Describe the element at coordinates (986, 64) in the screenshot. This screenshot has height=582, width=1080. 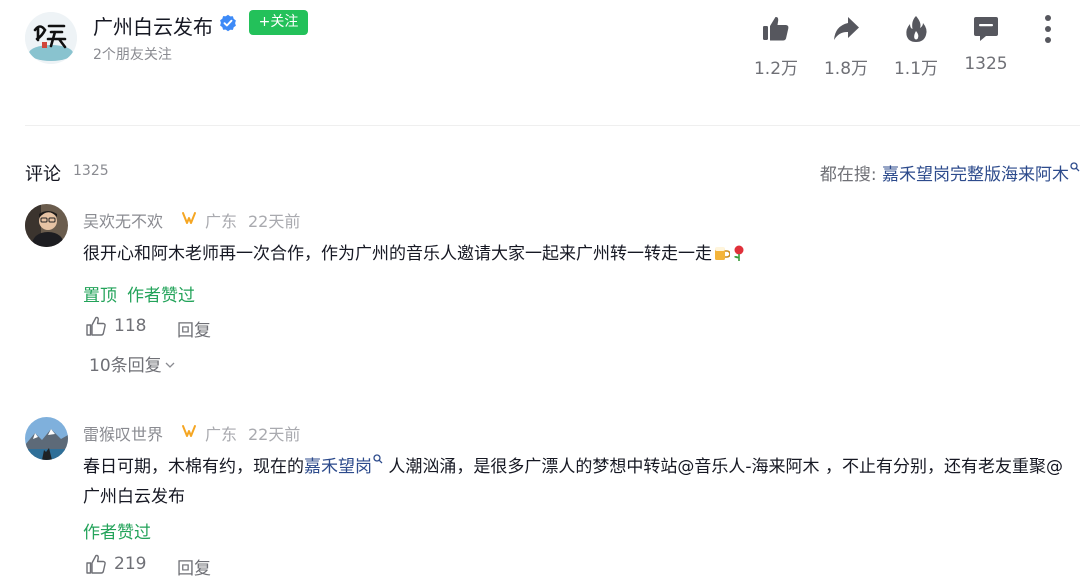
I see `comment-count: 1325` at that location.